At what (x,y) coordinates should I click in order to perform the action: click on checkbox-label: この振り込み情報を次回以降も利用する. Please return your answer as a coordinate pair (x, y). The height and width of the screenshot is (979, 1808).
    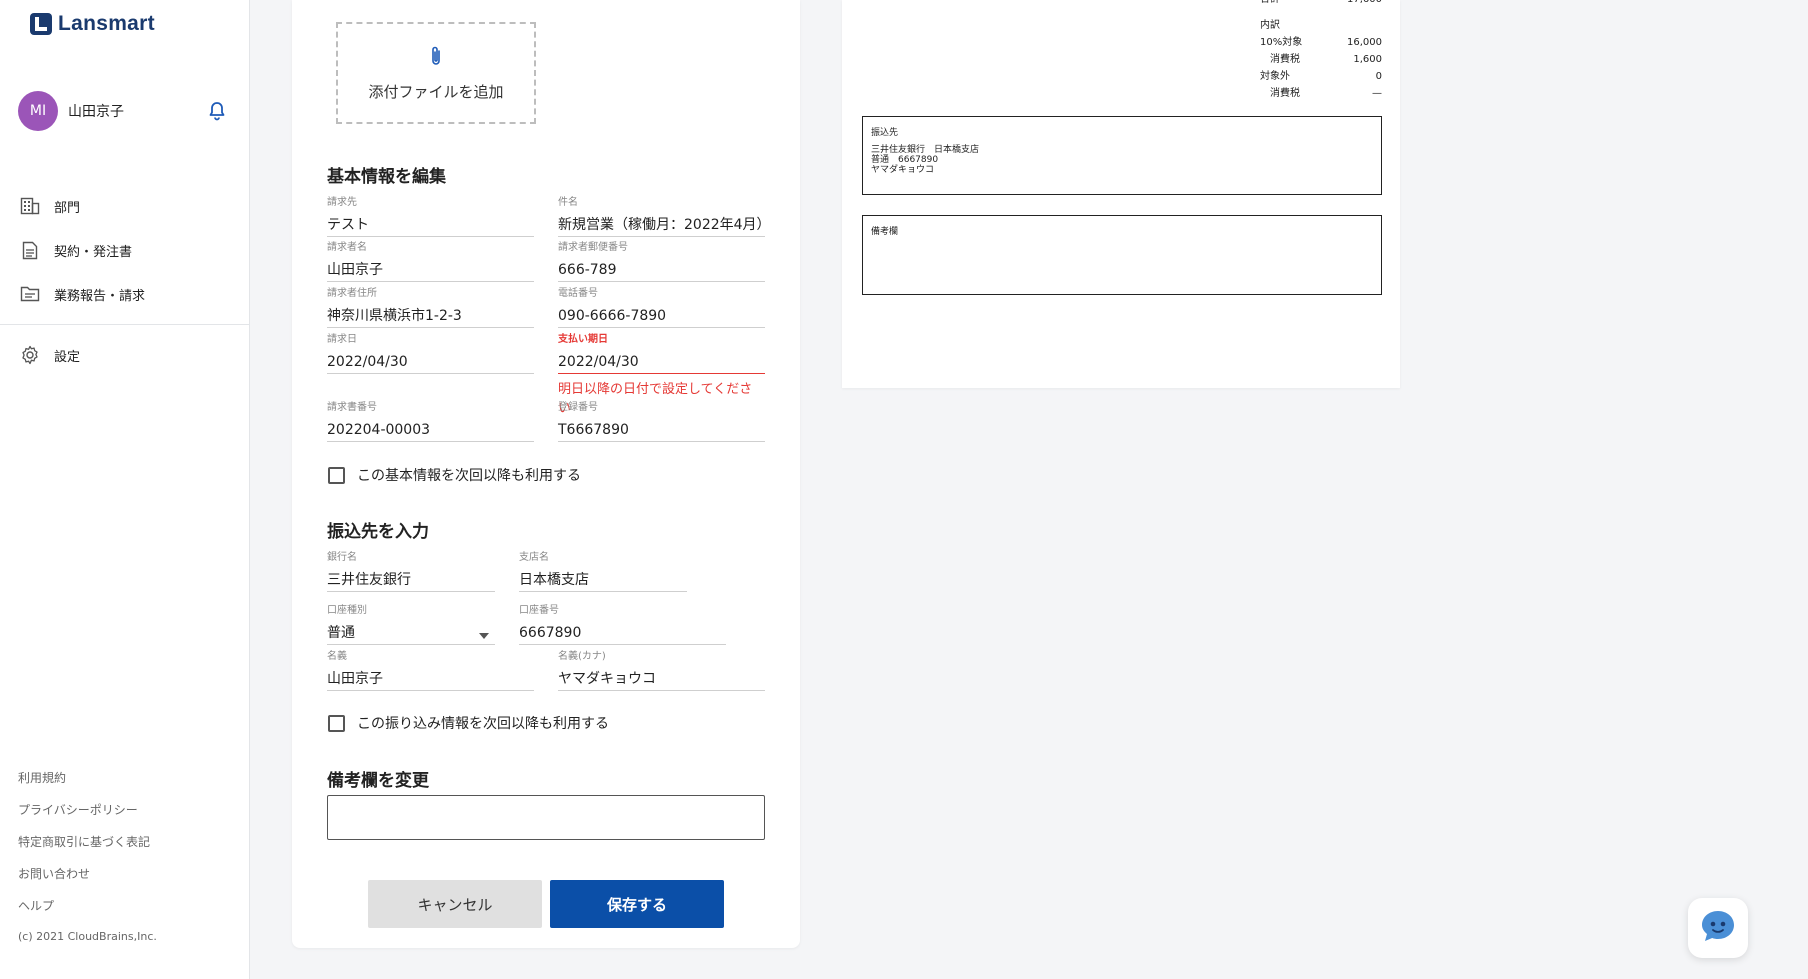
    Looking at the image, I should click on (483, 724).